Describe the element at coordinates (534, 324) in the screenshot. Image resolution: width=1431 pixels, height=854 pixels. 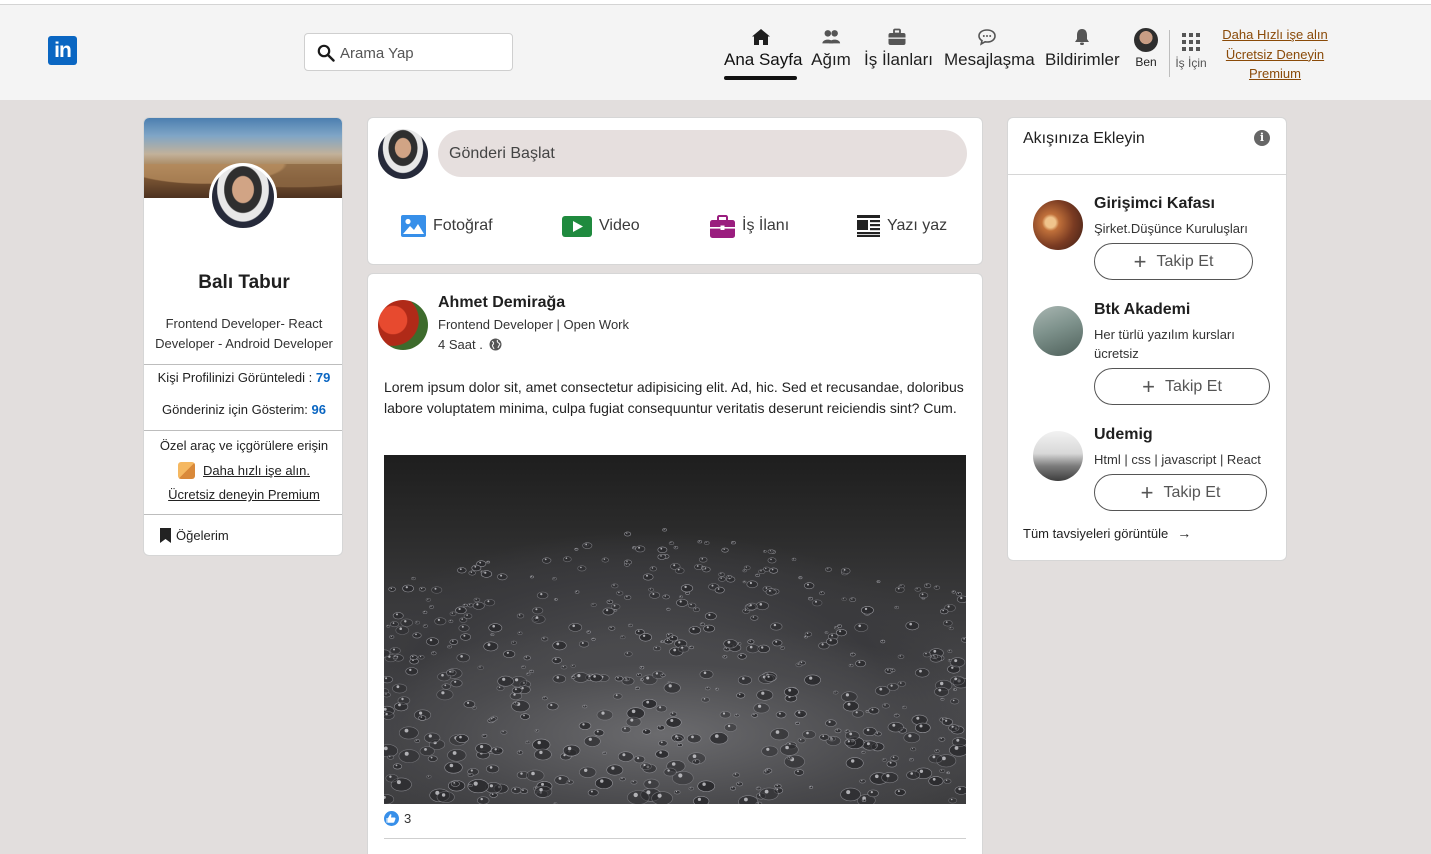
I see `post-author-headline: Frontend Developer | Open Work` at that location.